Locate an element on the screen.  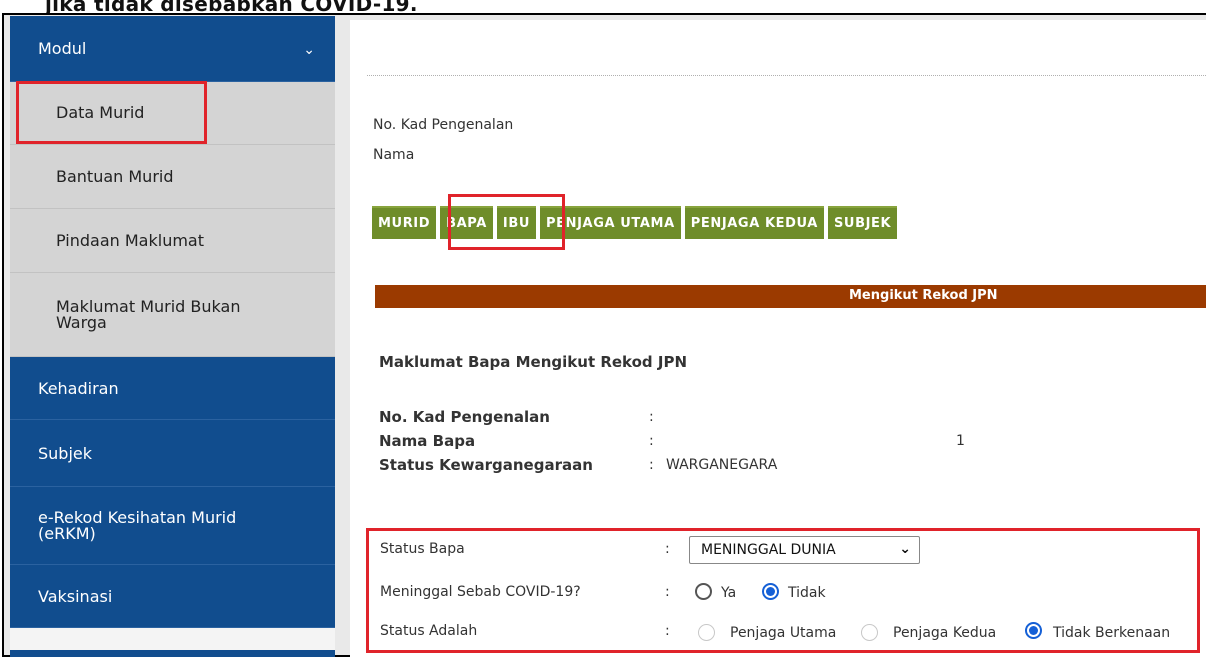
sidebar-item-pindaan-maklumat: Pindaan Maklumat is located at coordinates (172, 241).